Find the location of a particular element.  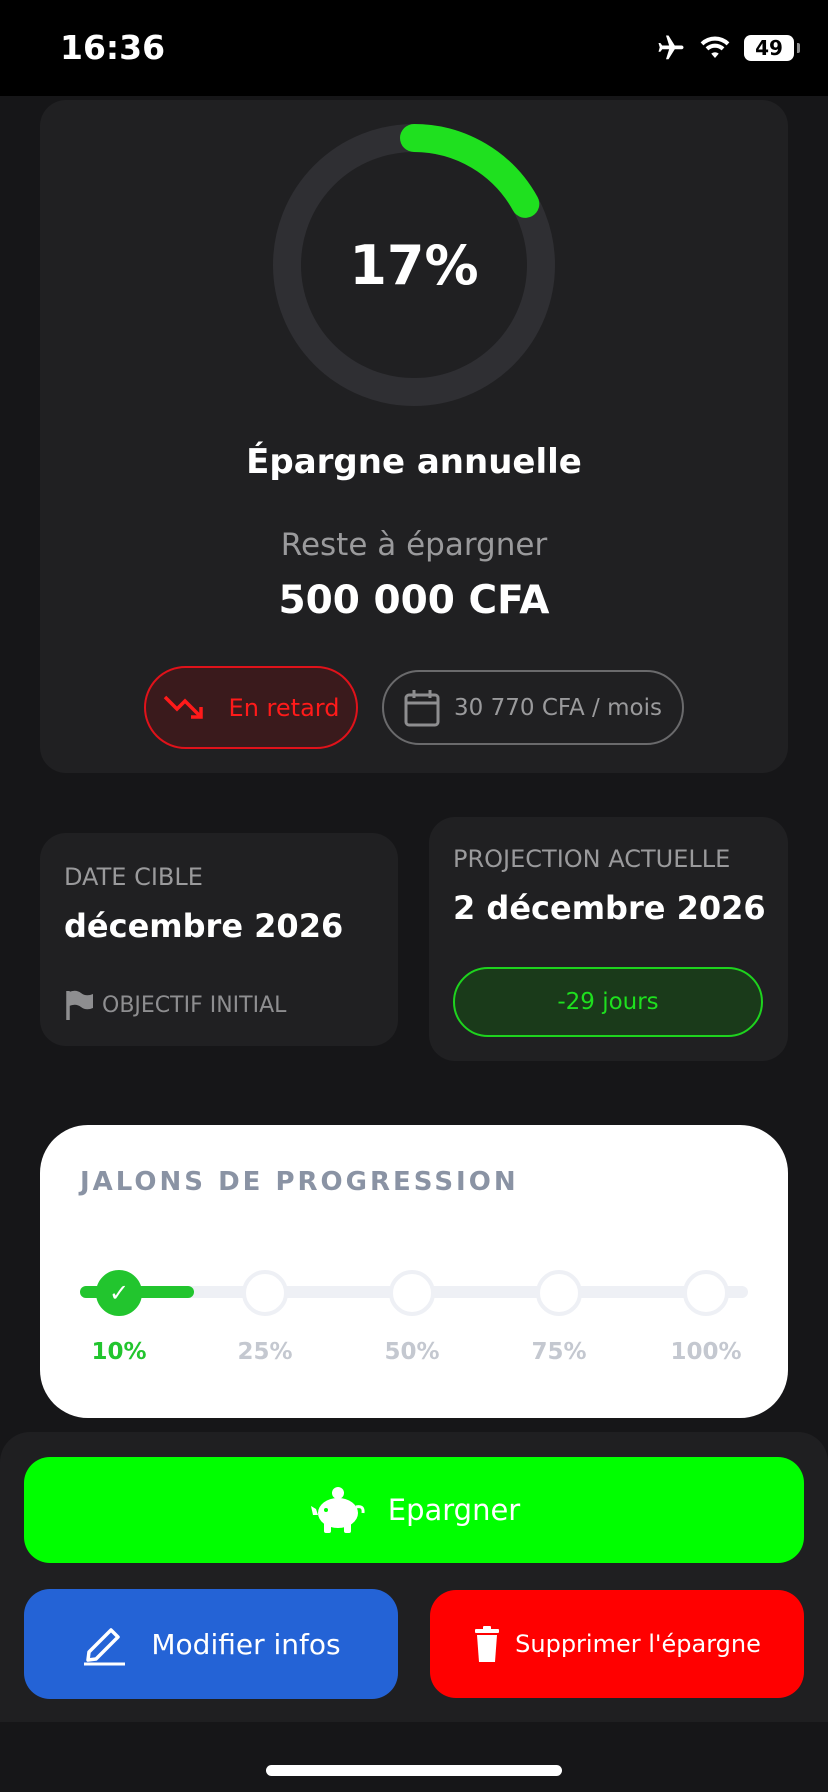

delete-savings-label: Supprimer l'épargne is located at coordinates (638, 1644).